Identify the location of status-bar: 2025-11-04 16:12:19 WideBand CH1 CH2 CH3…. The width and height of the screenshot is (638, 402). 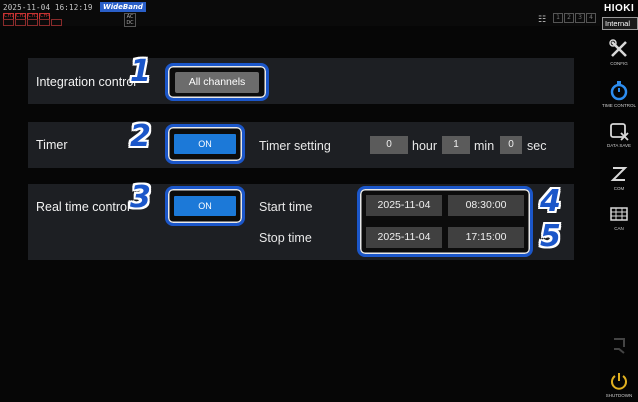
(300, 13).